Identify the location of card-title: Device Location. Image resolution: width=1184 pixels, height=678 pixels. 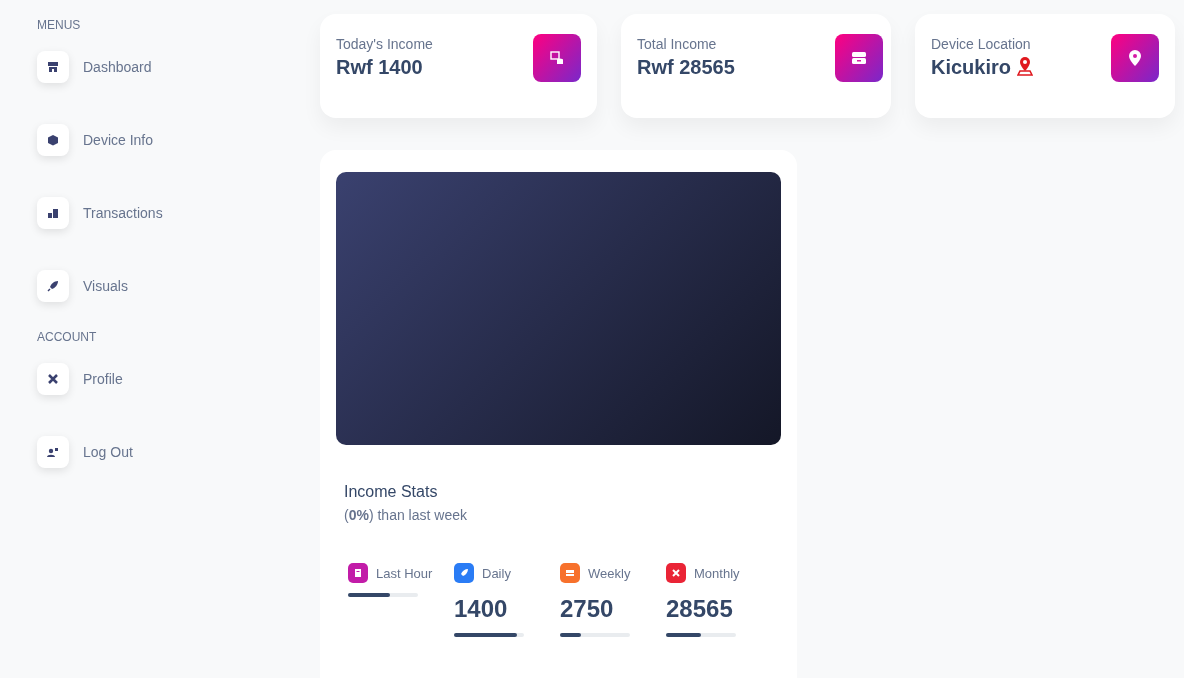
(981, 44).